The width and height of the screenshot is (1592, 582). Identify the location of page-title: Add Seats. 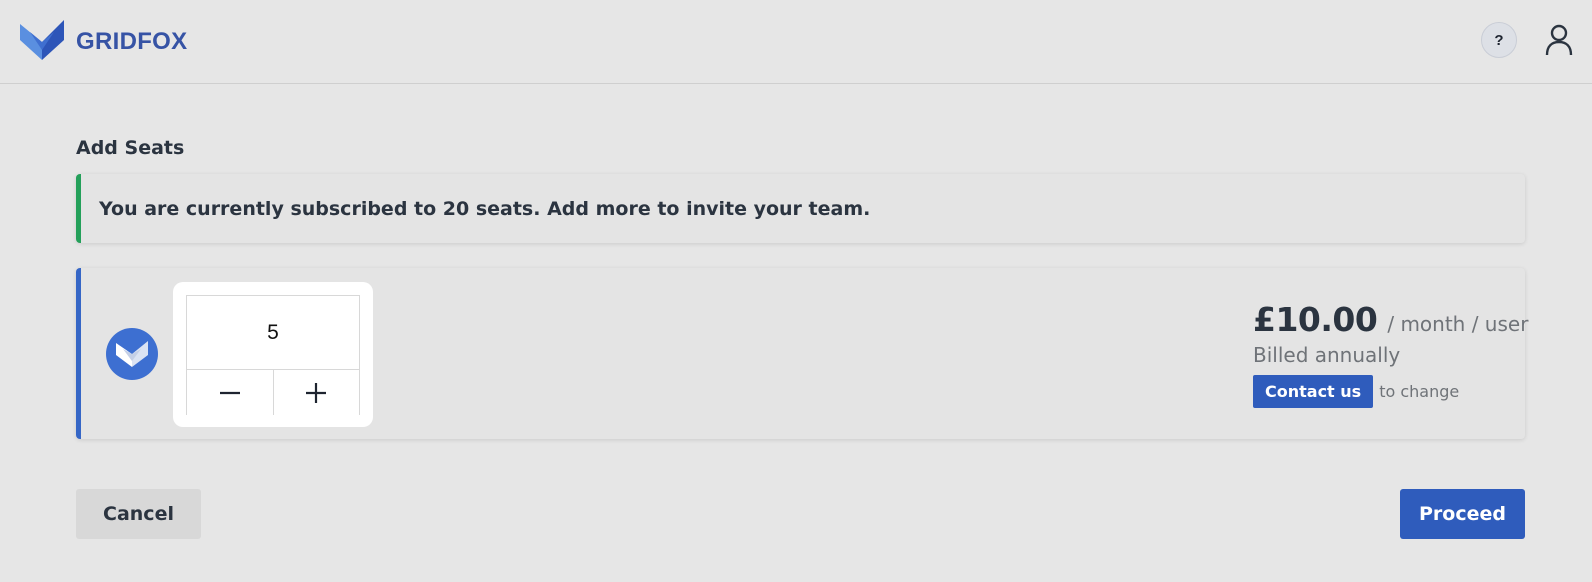
(130, 148).